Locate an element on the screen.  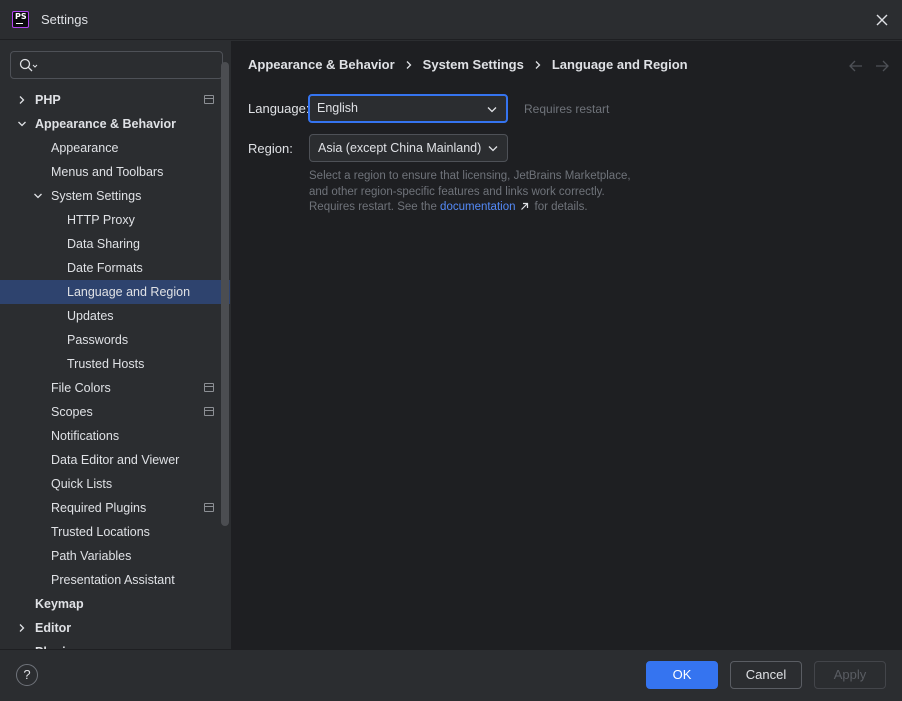
sidebar-item: Presentation Assistant is located at coordinates (115, 580).